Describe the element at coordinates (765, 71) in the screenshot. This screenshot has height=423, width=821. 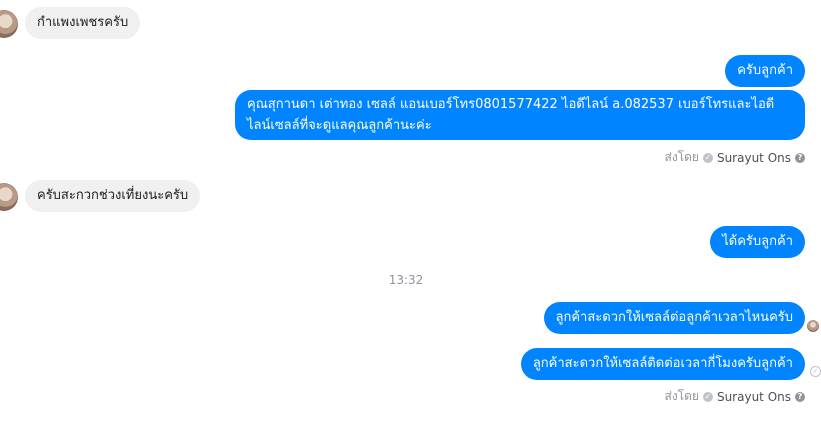
I see `outgoing-message: ครับลูกค้า` at that location.